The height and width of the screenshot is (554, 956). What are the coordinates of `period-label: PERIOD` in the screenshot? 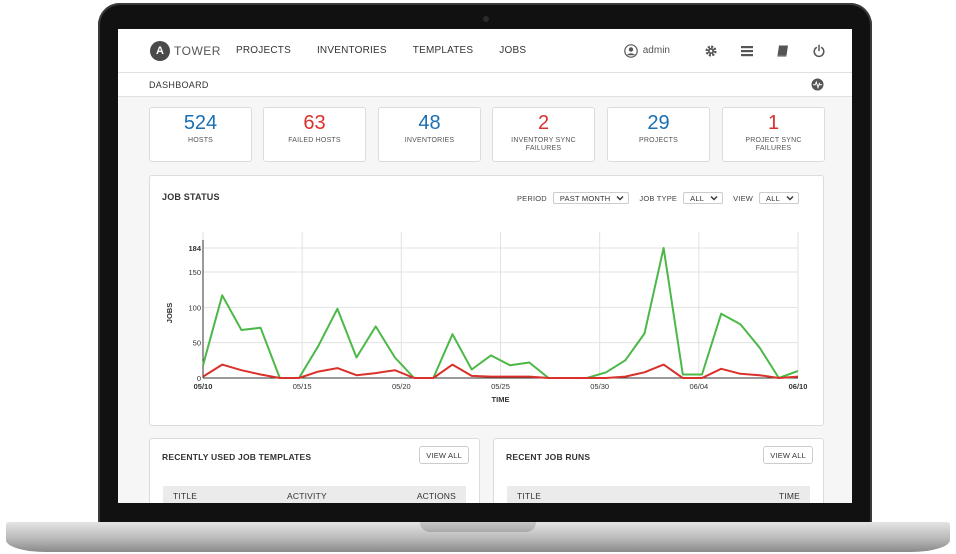 It's located at (531, 198).